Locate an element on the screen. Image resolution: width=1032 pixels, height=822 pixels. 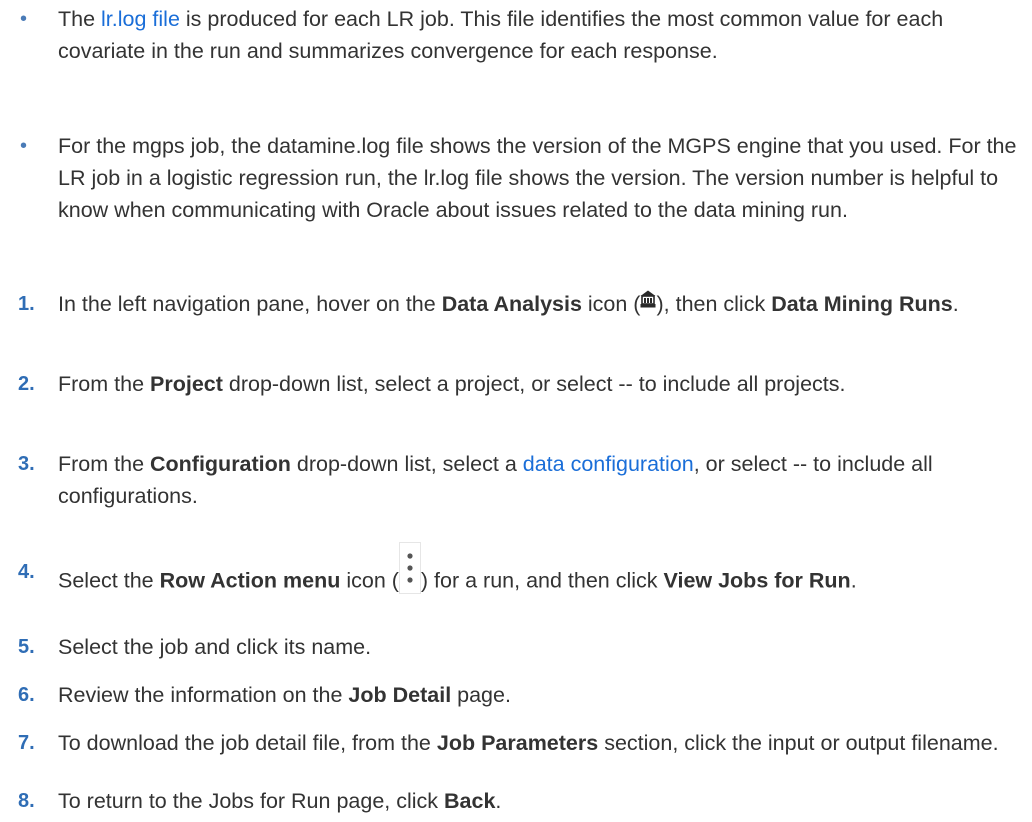
data-analysis-icon is located at coordinates (648, 296).